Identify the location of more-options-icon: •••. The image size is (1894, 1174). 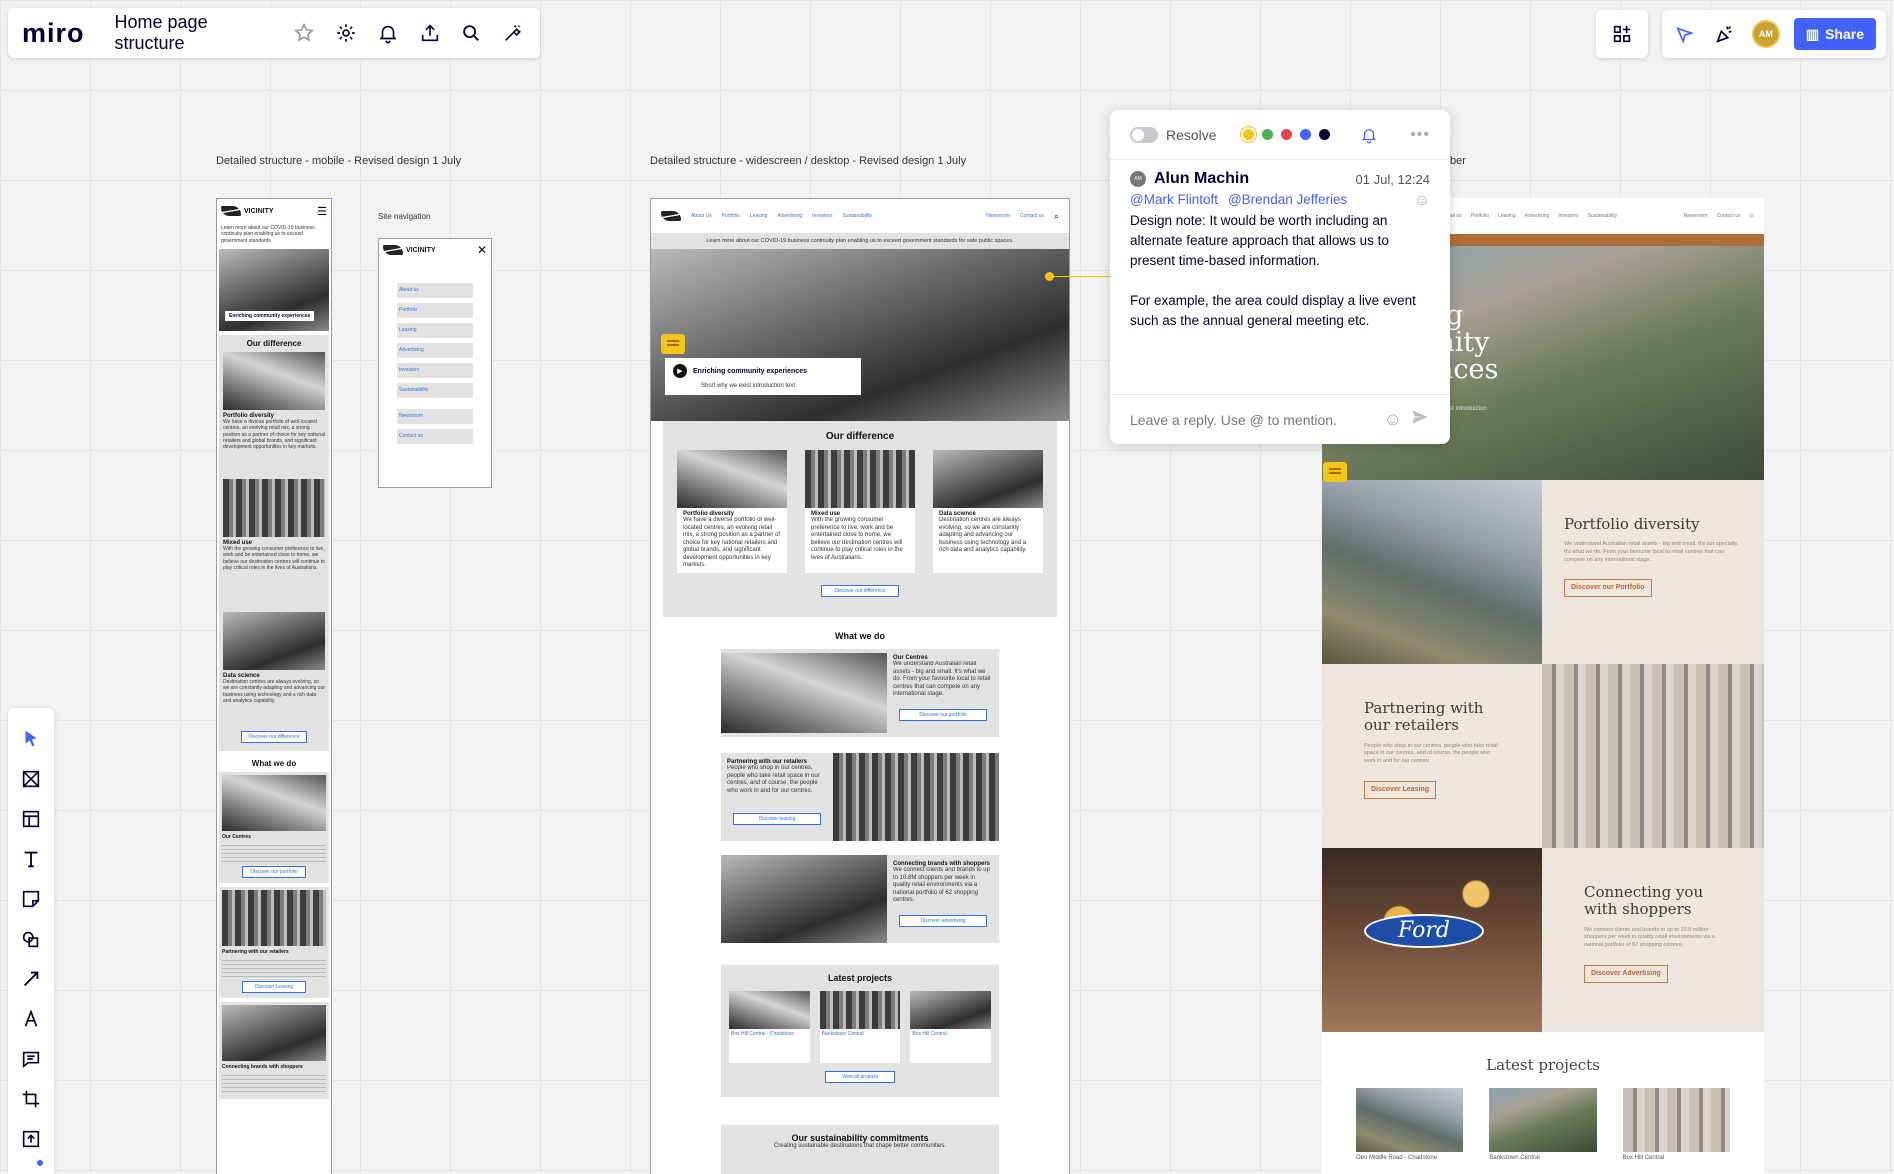
(1420, 135).